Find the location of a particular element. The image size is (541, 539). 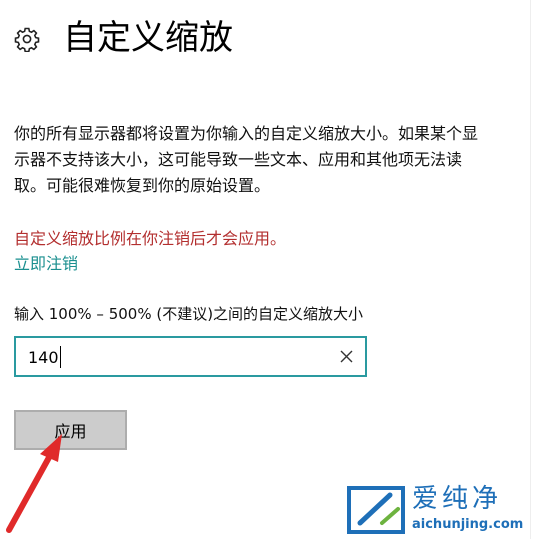

watermark: 爱纯净 aichunjing.com is located at coordinates (441, 511).